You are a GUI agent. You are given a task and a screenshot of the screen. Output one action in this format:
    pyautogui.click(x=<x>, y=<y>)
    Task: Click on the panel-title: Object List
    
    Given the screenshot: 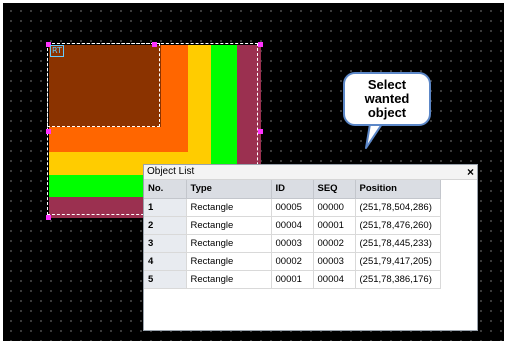 What is the action you would take?
    pyautogui.click(x=171, y=171)
    